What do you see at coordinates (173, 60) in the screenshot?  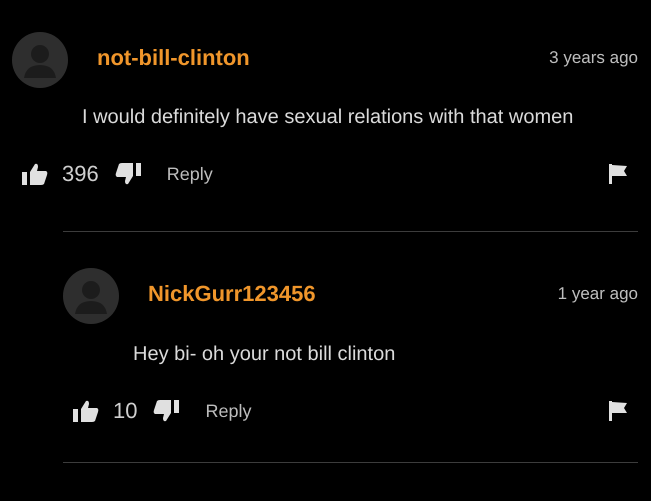 I see `username-link: not-bill-clinton` at bounding box center [173, 60].